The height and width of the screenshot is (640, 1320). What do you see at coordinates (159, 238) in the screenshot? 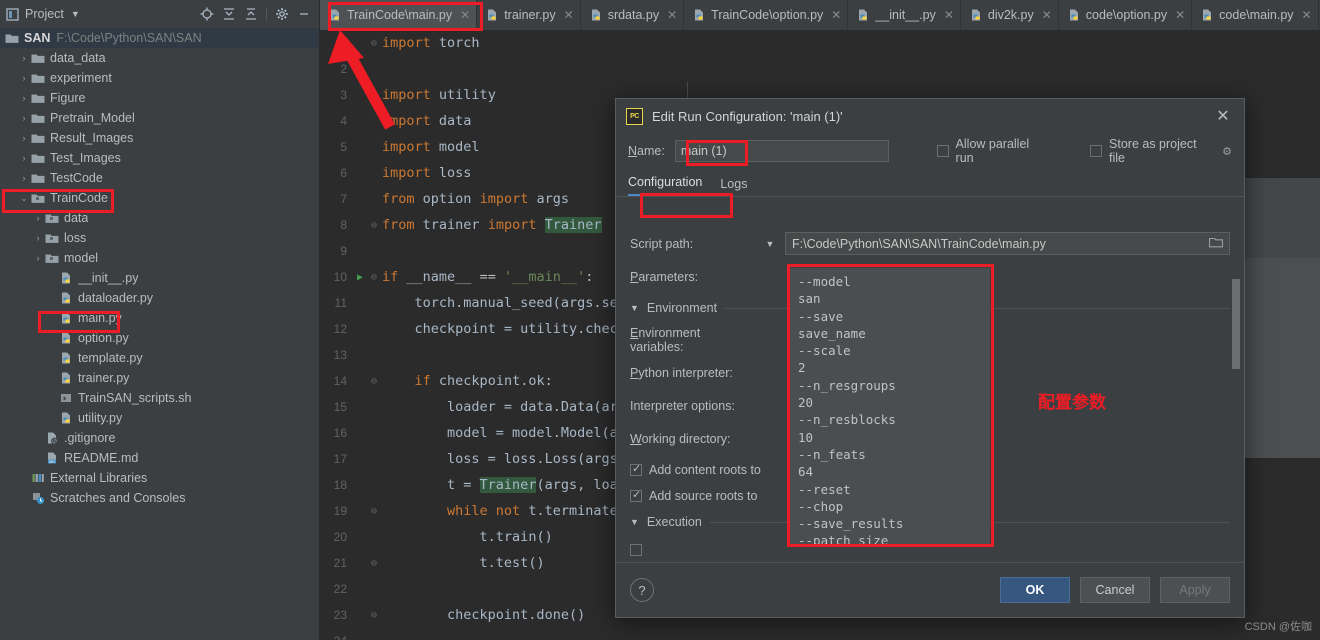
I see `tree-item-lo--: › loss` at bounding box center [159, 238].